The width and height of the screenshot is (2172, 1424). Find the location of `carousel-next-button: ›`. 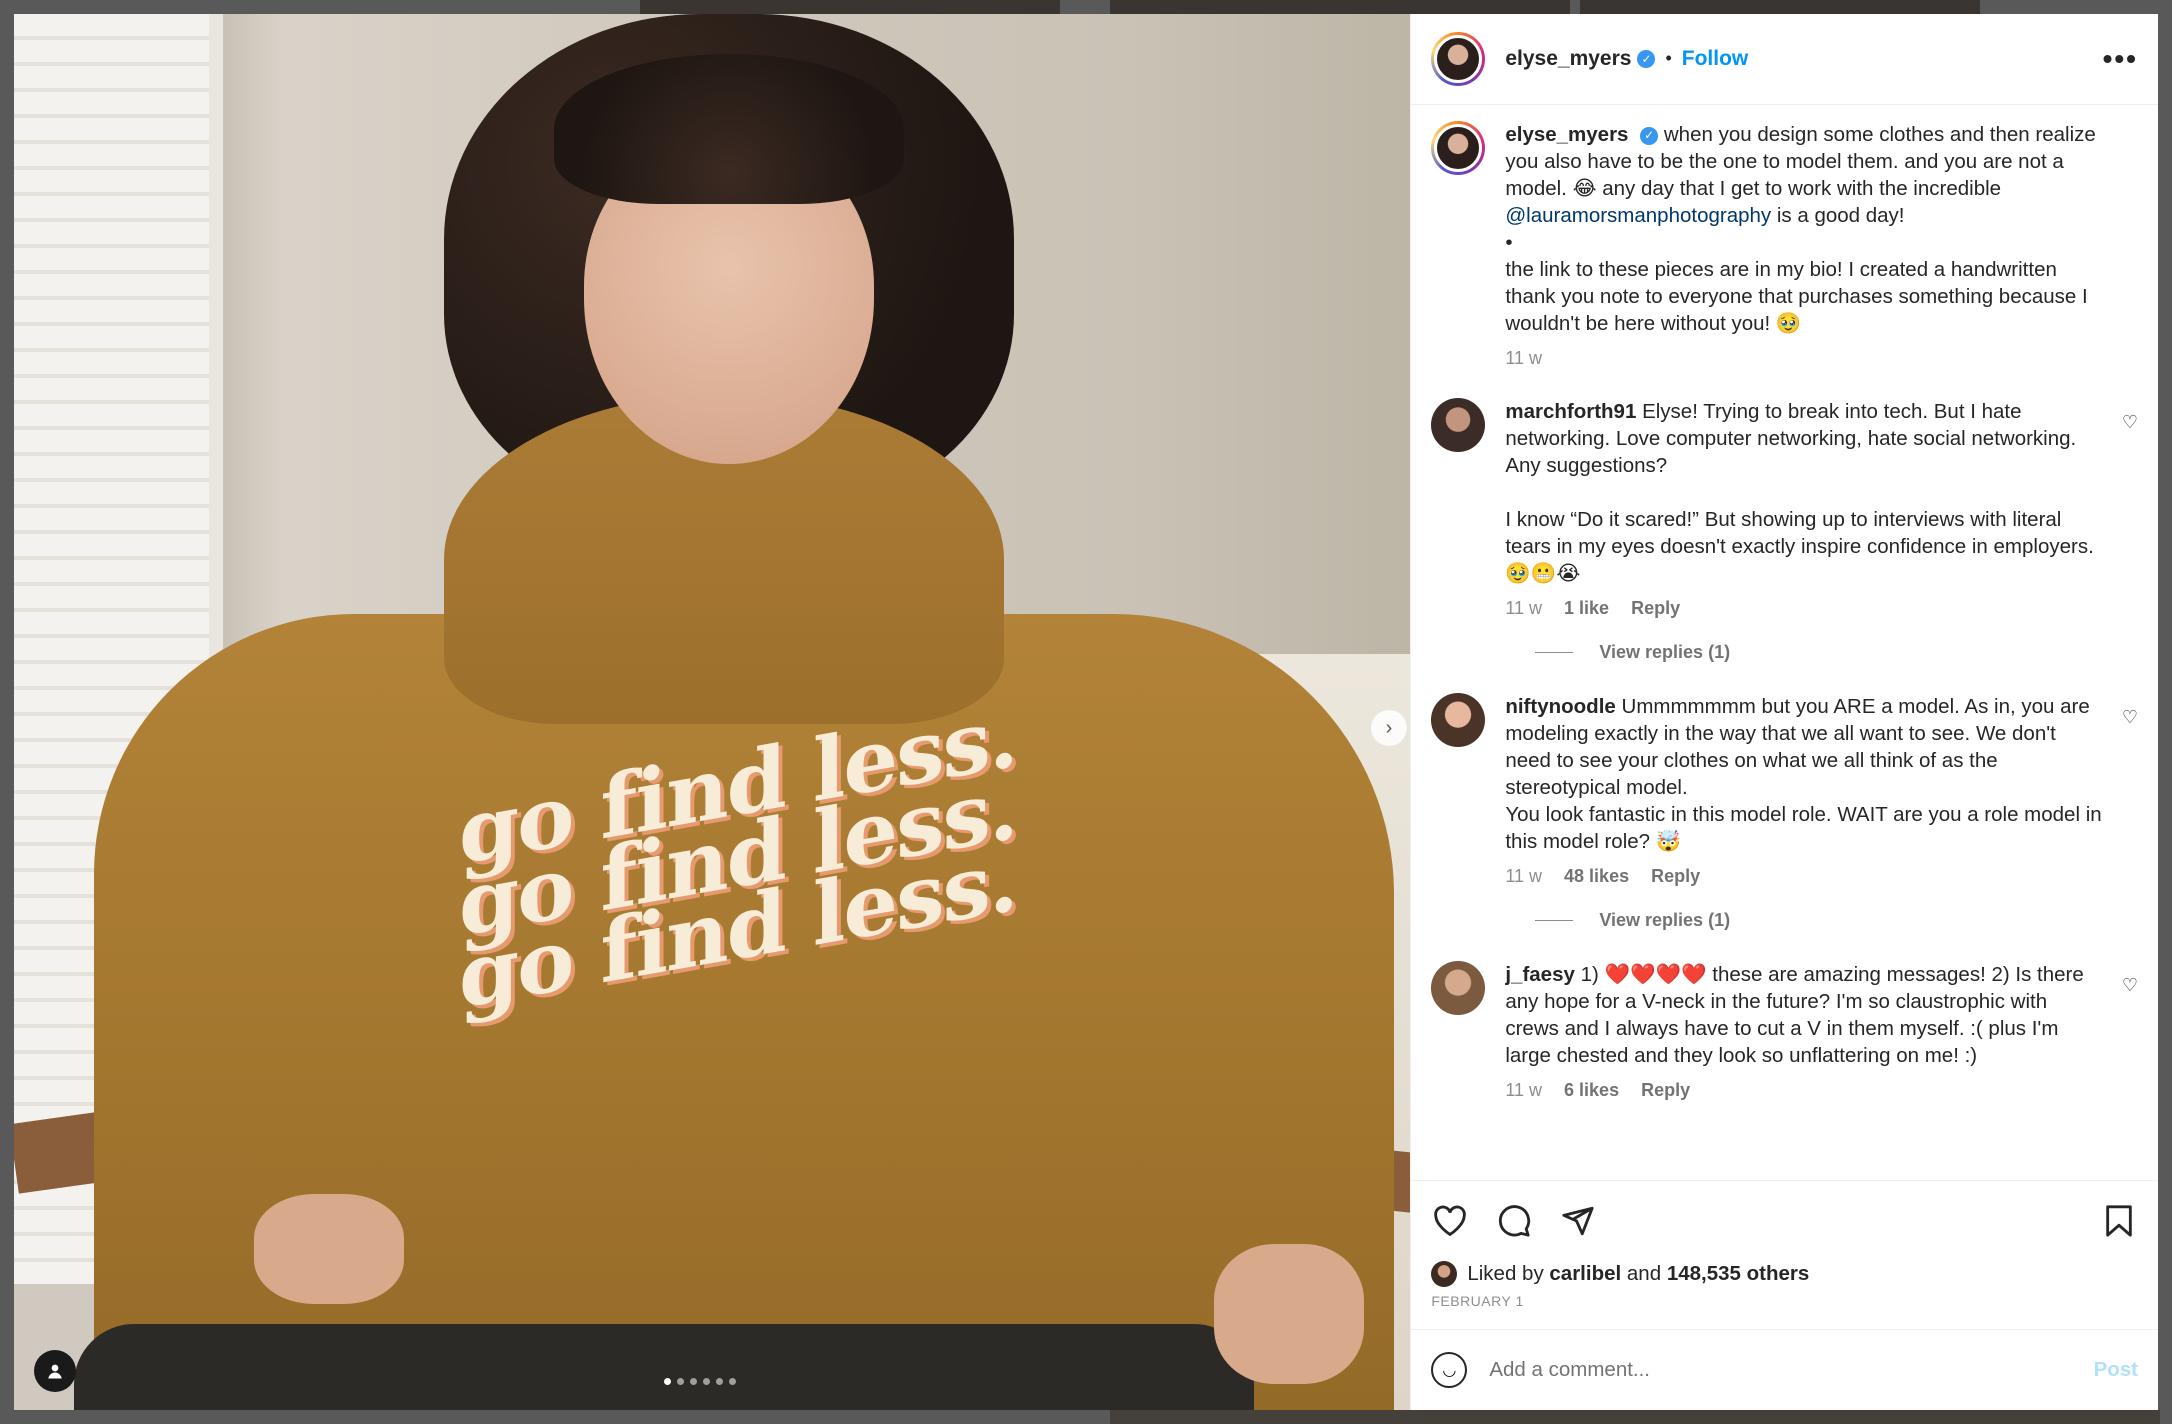

carousel-next-button: › is located at coordinates (1389, 728).